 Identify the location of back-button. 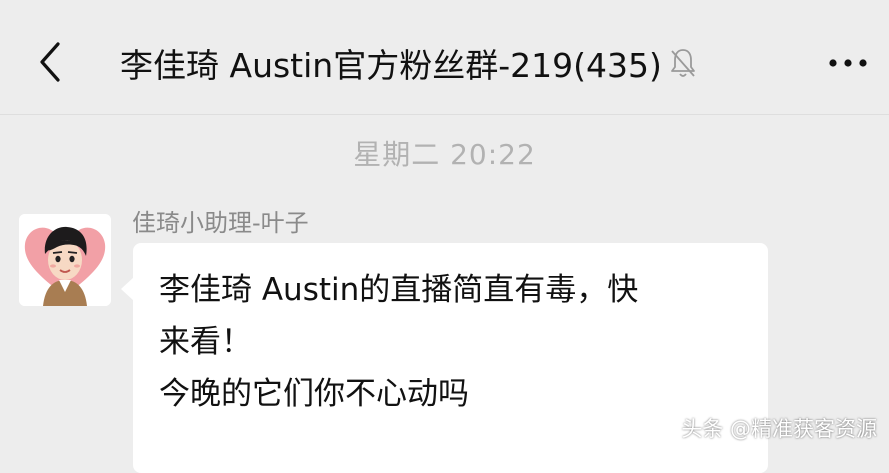
(50, 62).